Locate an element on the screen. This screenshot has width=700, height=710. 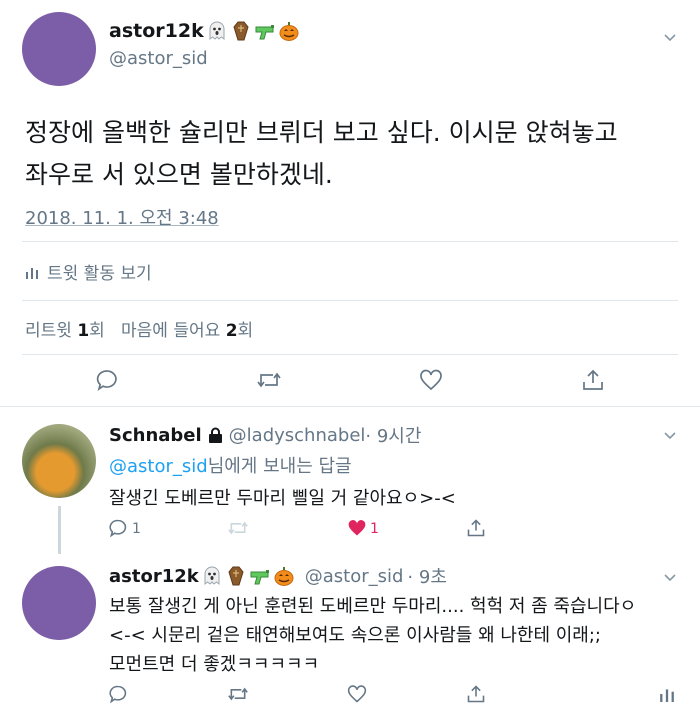
retweet-unit: 회 is located at coordinates (97, 331).